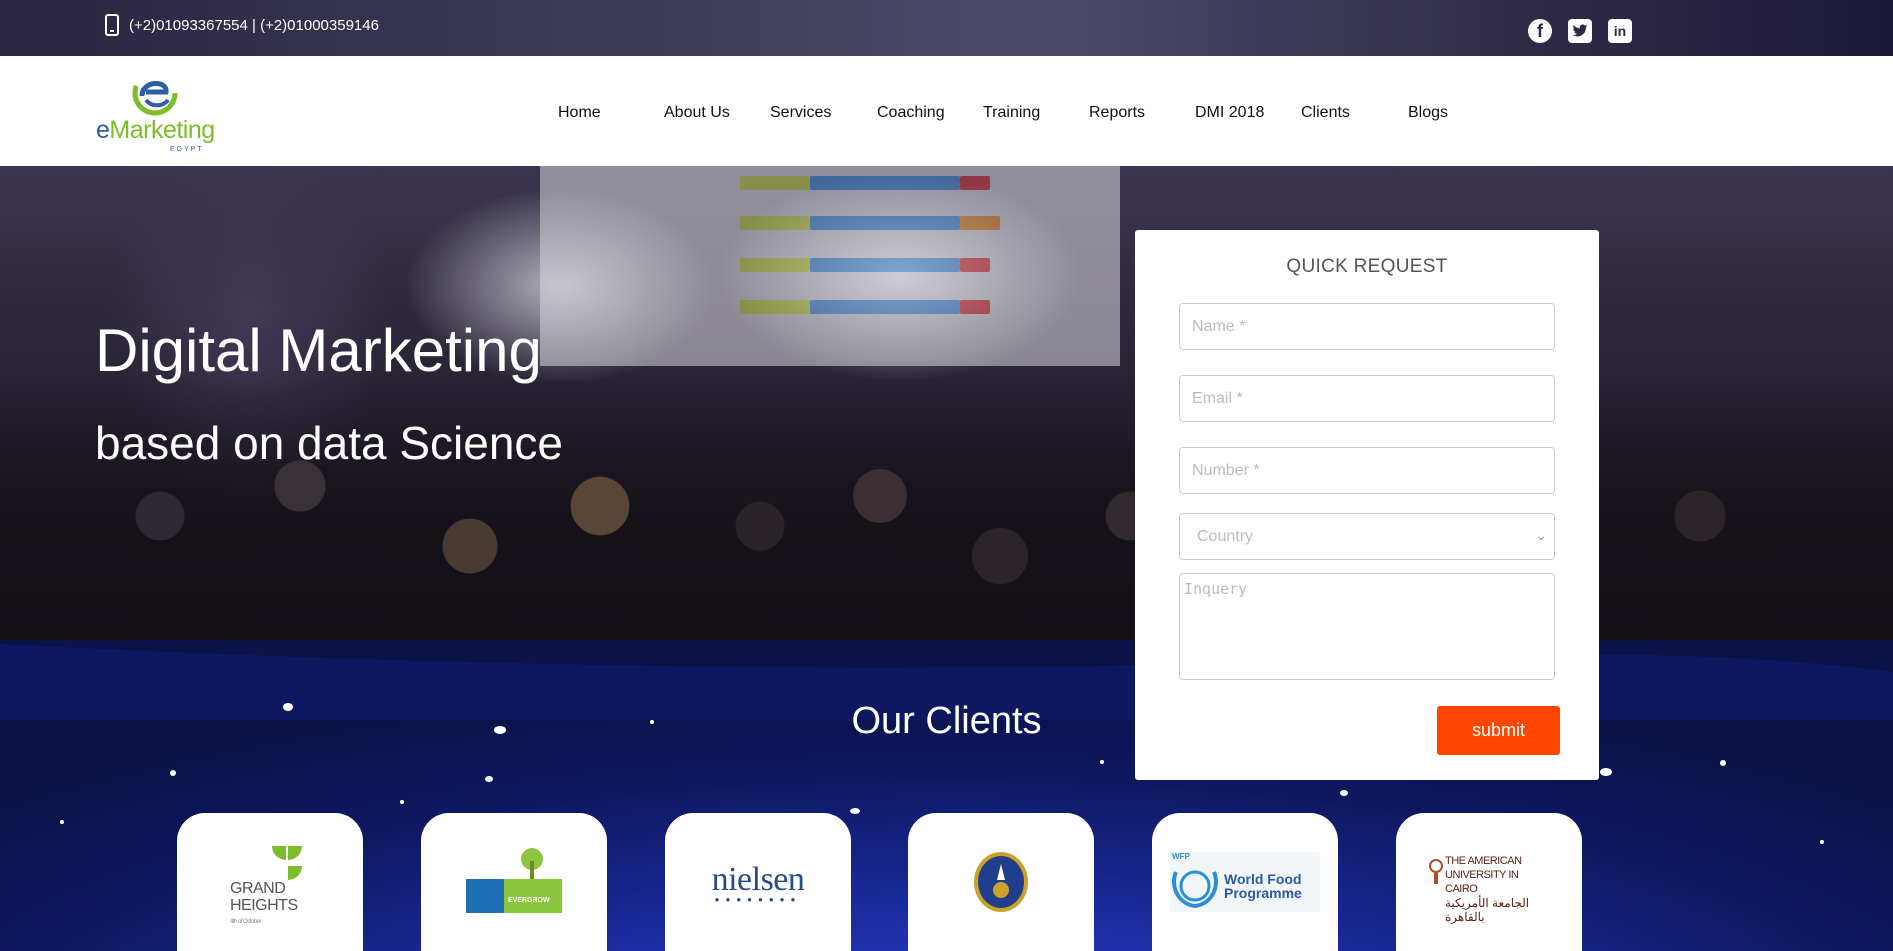  What do you see at coordinates (1367, 536) in the screenshot?
I see `country-select: Country ⌄` at bounding box center [1367, 536].